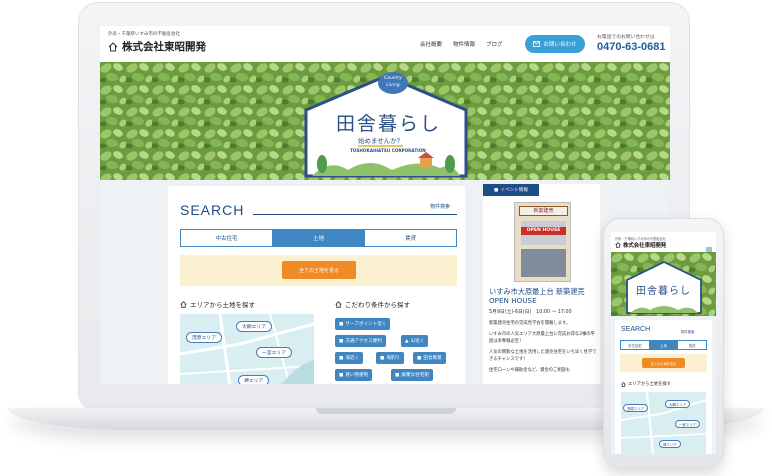 This screenshot has height=476, width=772. I want to click on event-paragraph: 新築建売住宅の完成見学会を開催します。, so click(530, 323).